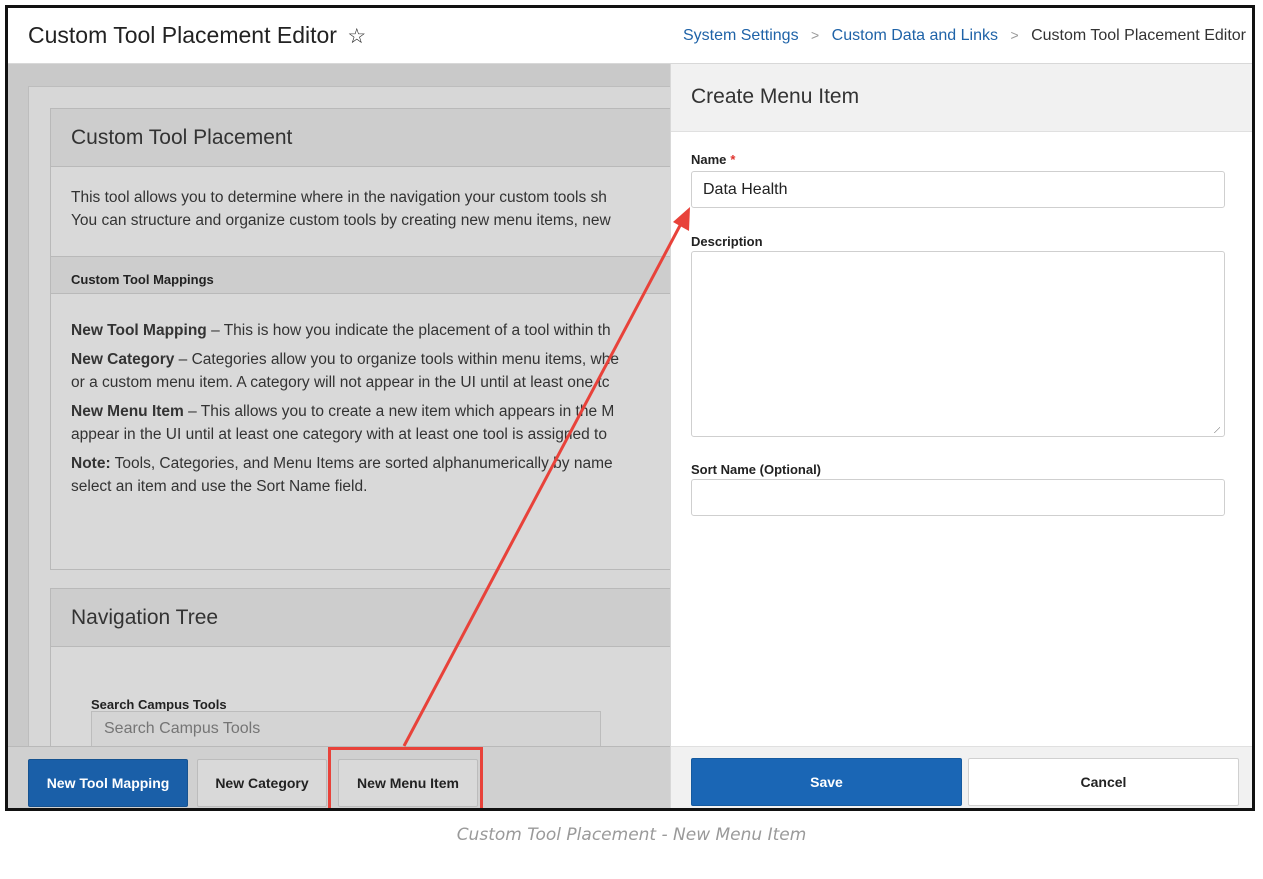 This screenshot has height=879, width=1263. Describe the element at coordinates (127, 411) in the screenshot. I see `mapping-term: New Menu Item` at that location.